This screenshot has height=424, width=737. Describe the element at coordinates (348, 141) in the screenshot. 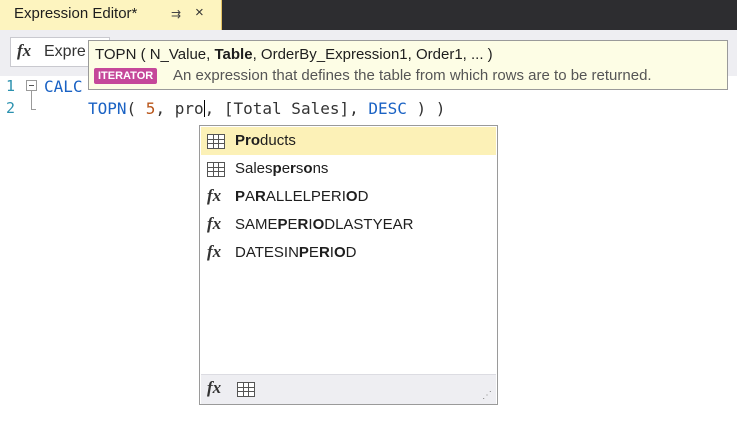

I see `suggestion-products: Products` at that location.